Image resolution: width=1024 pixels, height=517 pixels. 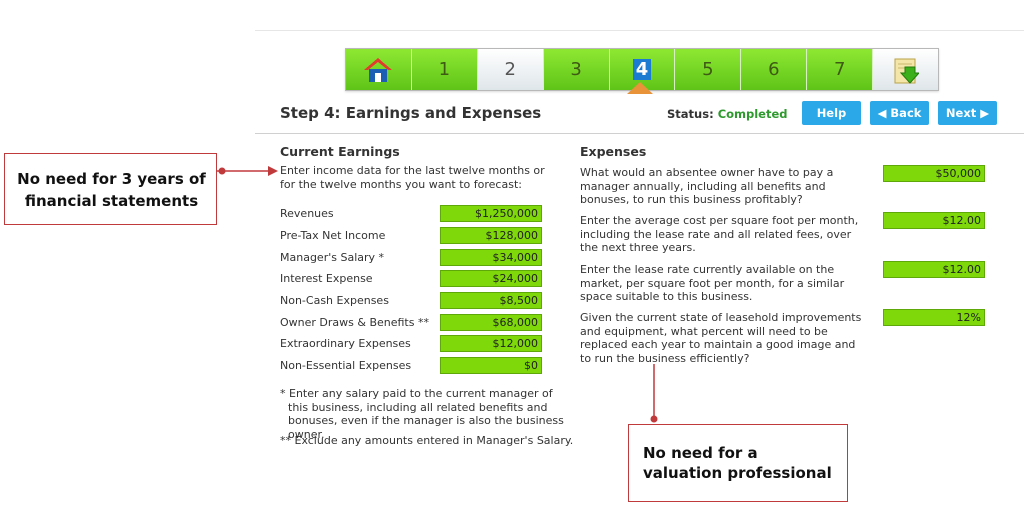 I want to click on chevron-right-icon: ▶, so click(x=985, y=113).